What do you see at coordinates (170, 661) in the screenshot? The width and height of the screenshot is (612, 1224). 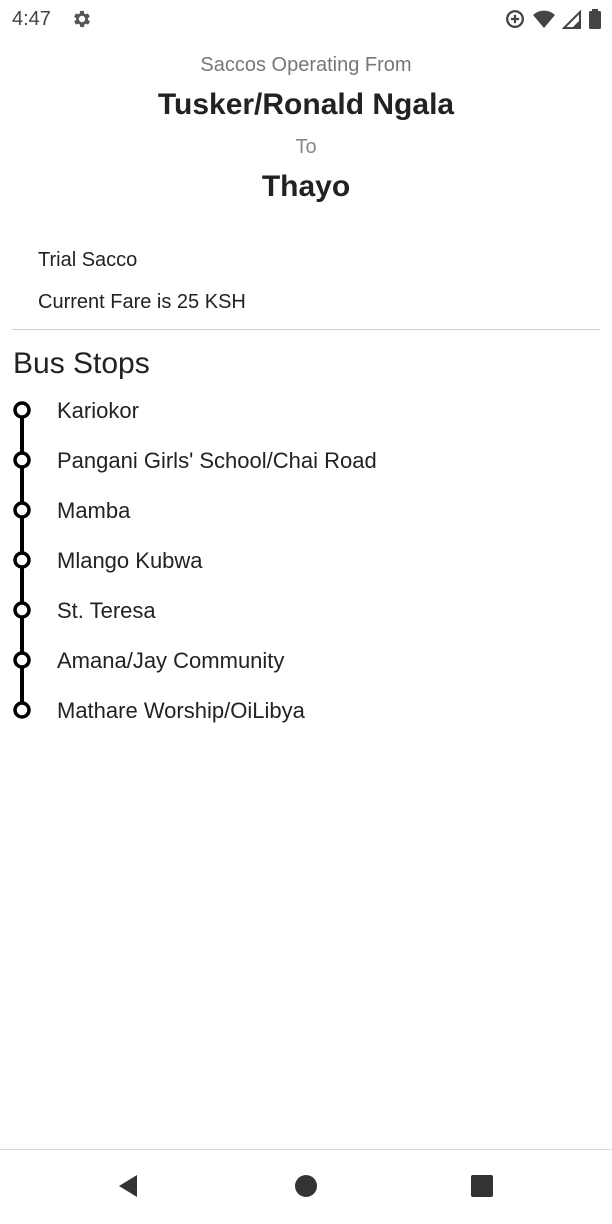 I see `bus-stop-item: Amana/Jay Community` at bounding box center [170, 661].